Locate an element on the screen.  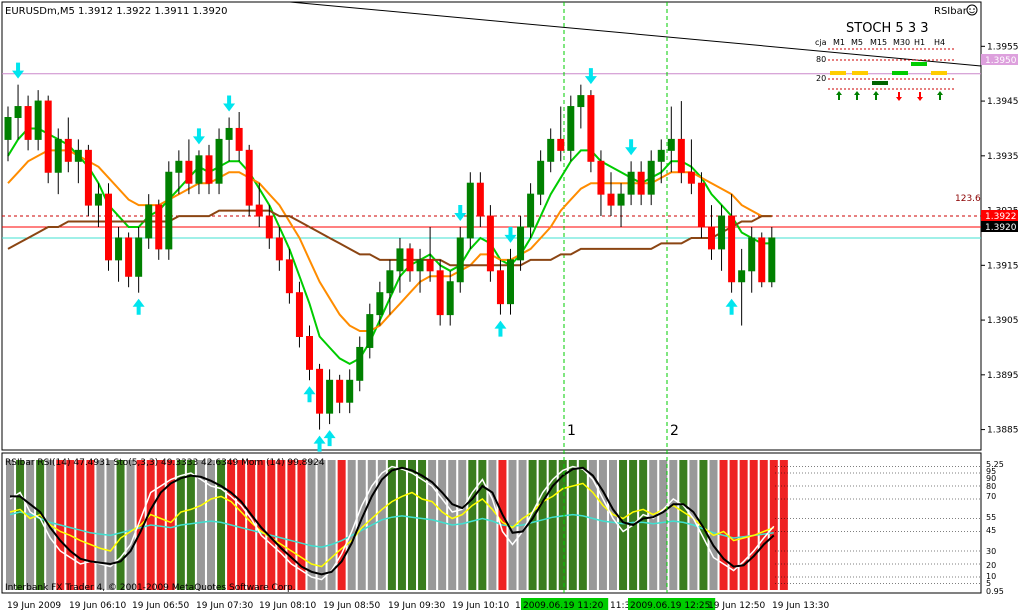
time-tick: 2009.06.19 11:20 is located at coordinates (563, 606).